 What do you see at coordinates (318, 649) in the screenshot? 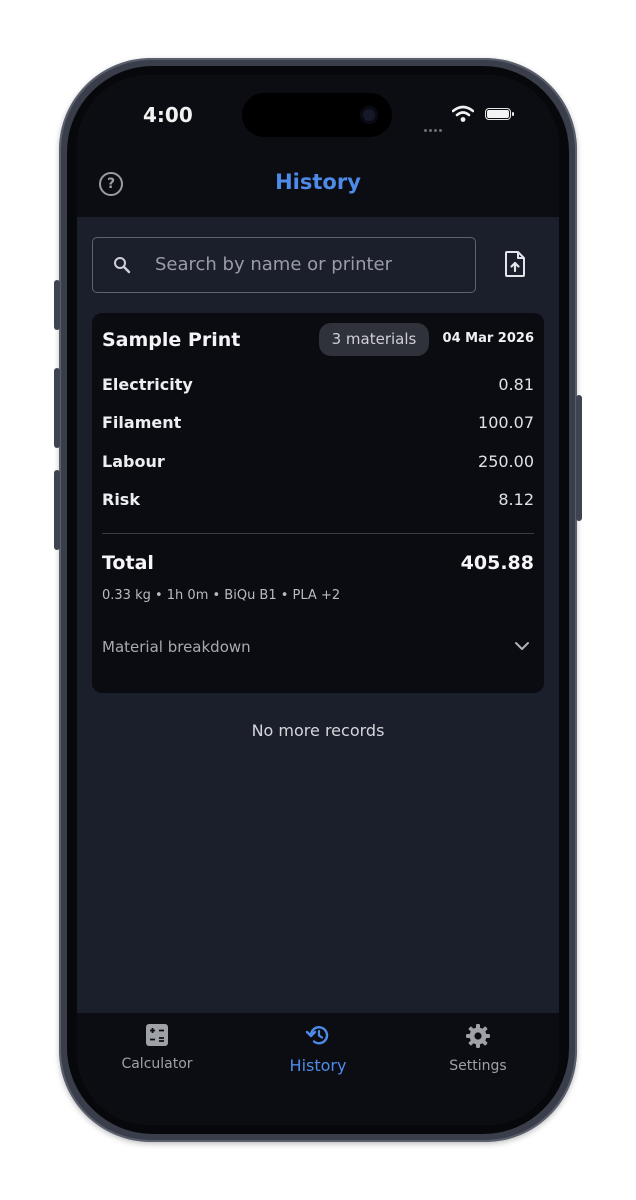
I see `material-breakdown-toggle: Material breakdown` at bounding box center [318, 649].